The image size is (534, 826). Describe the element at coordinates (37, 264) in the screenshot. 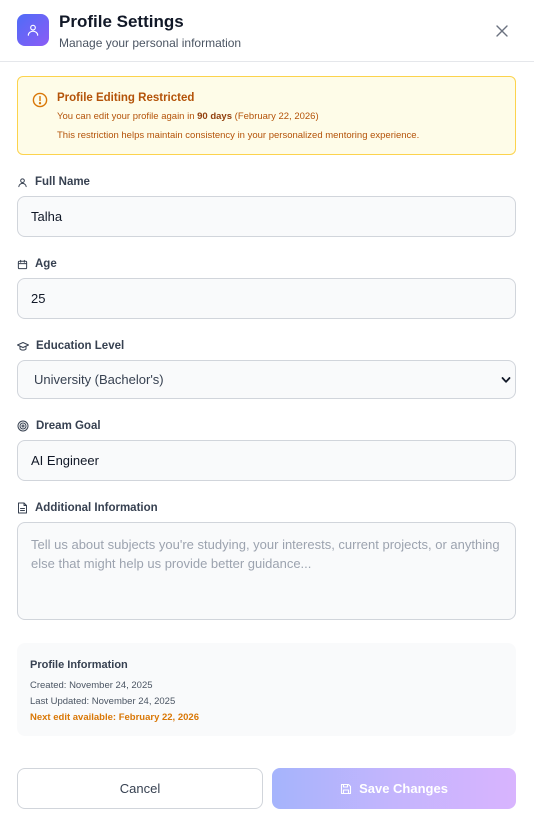

I see `age-label: Age` at that location.